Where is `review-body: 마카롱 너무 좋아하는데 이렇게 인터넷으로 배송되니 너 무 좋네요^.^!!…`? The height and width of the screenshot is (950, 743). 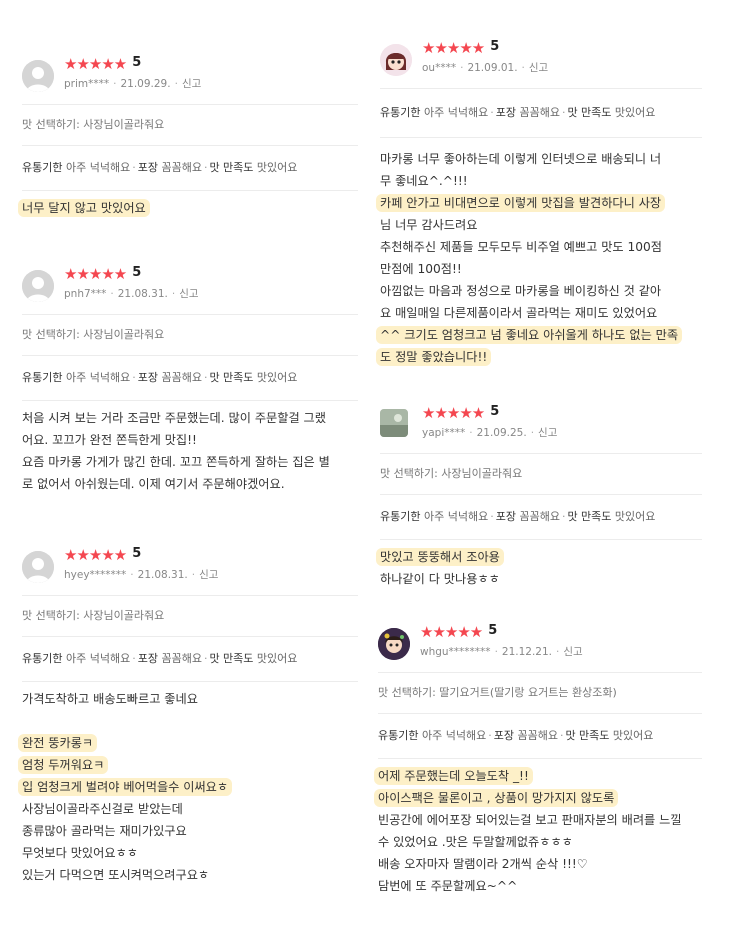
review-body: 마카롱 너무 좋아하는데 이렇게 인터넷으로 배송되니 너 무 좋네요^.^!!… is located at coordinates (539, 253).